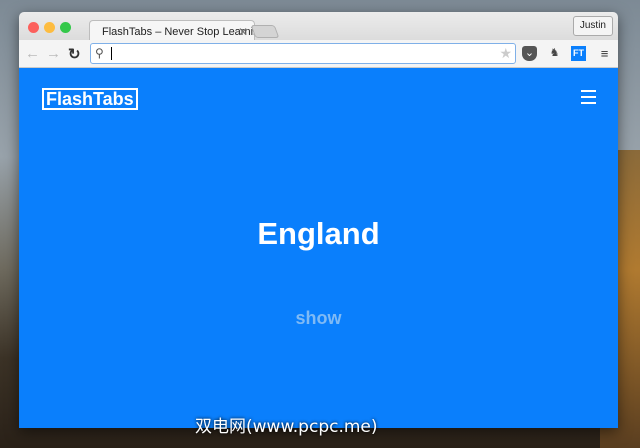  I want to click on search-icon: ⚲, so click(99, 53).